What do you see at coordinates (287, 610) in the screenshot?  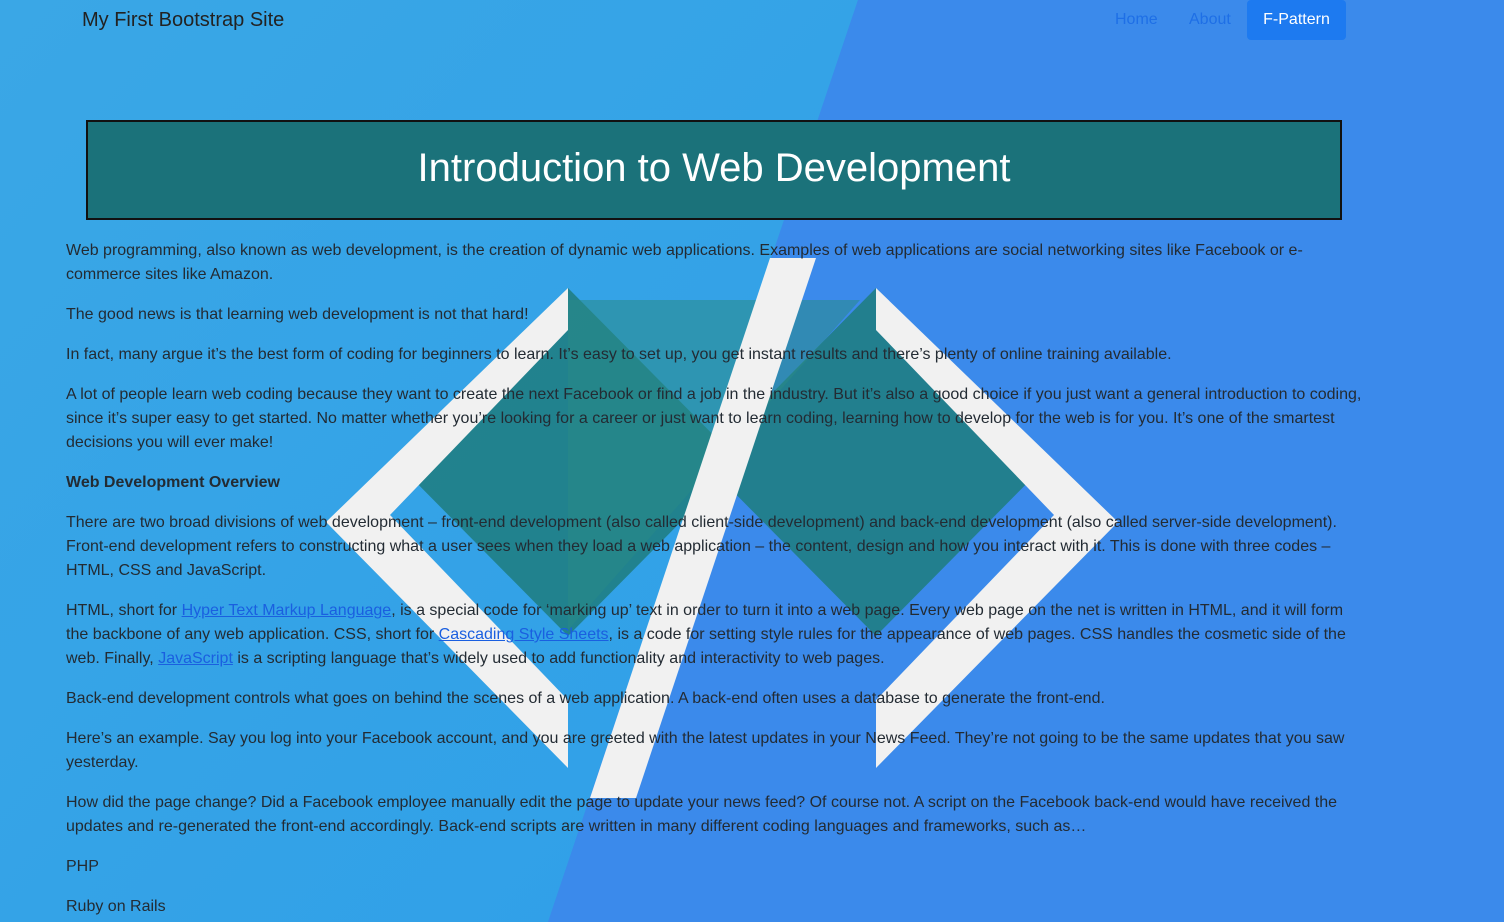 I see `html-link: Hyper Text Markup Language` at bounding box center [287, 610].